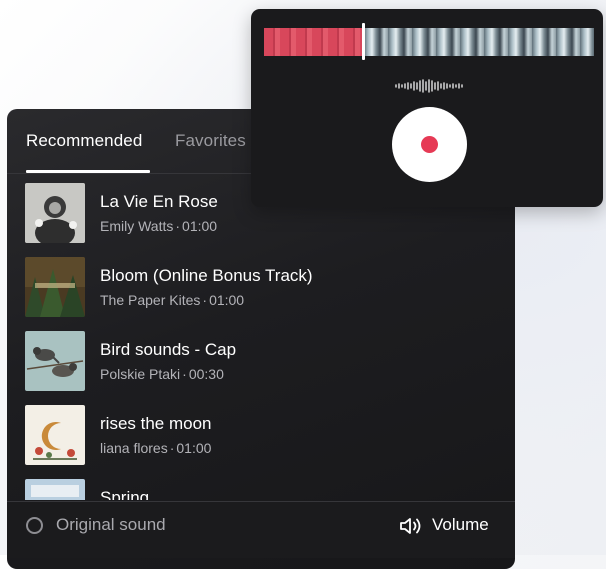 The width and height of the screenshot is (606, 569). I want to click on track-title: Bird sounds - Cap, so click(168, 349).